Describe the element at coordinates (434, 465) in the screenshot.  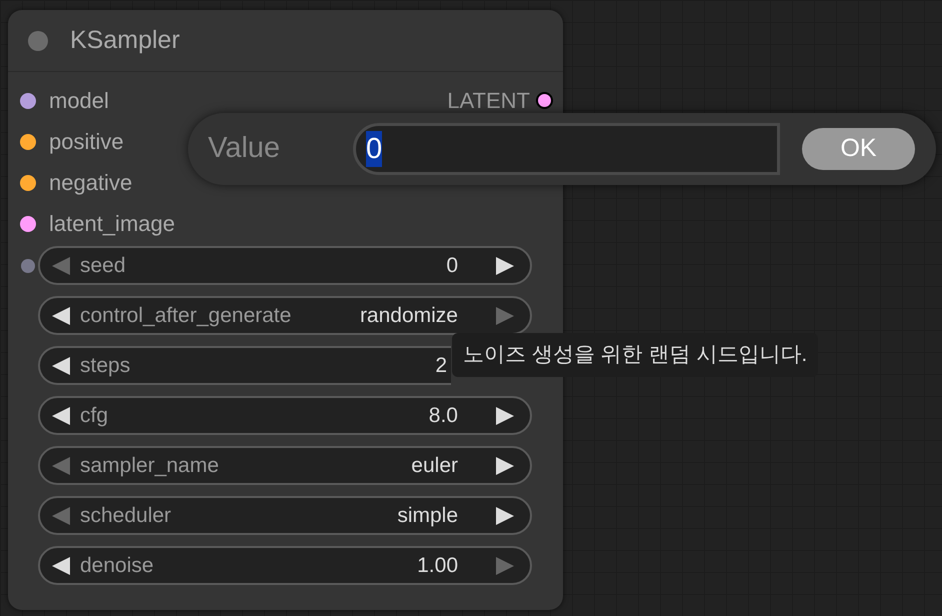
I see `widget-value: euler` at that location.